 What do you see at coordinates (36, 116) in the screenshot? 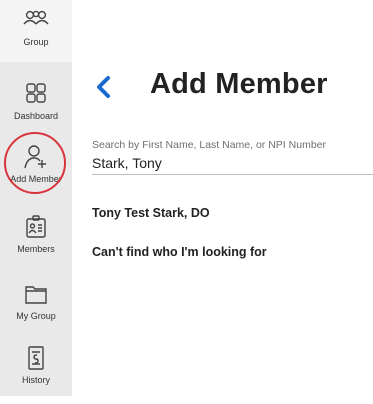
I see `sidebar-item-label: Dashboard` at bounding box center [36, 116].